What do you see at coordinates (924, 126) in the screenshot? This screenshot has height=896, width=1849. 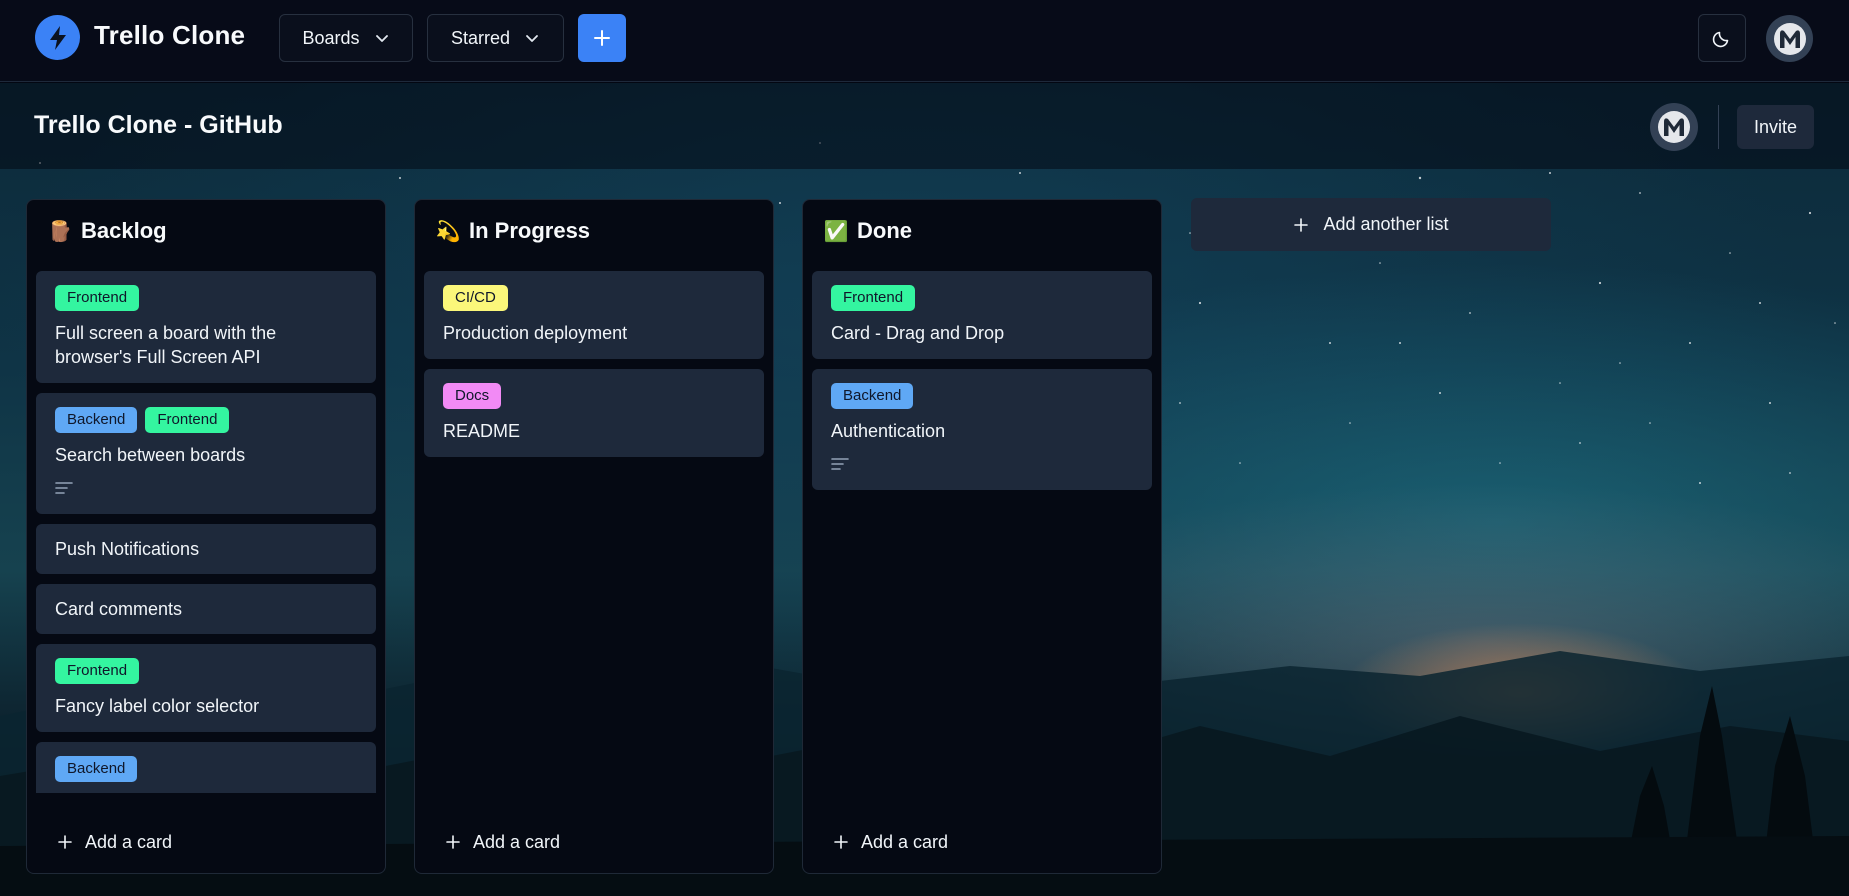 I see `board-header: Trello Clone - GitHub Invite` at bounding box center [924, 126].